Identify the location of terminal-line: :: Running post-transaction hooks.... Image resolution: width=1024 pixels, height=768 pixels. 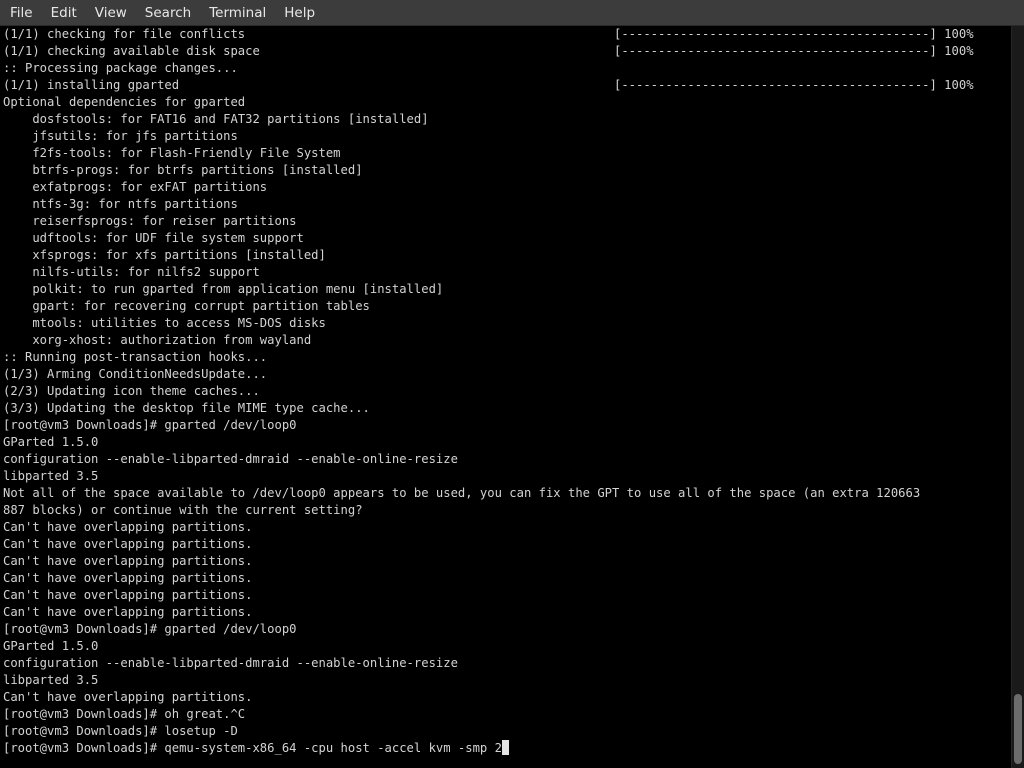
(507, 357).